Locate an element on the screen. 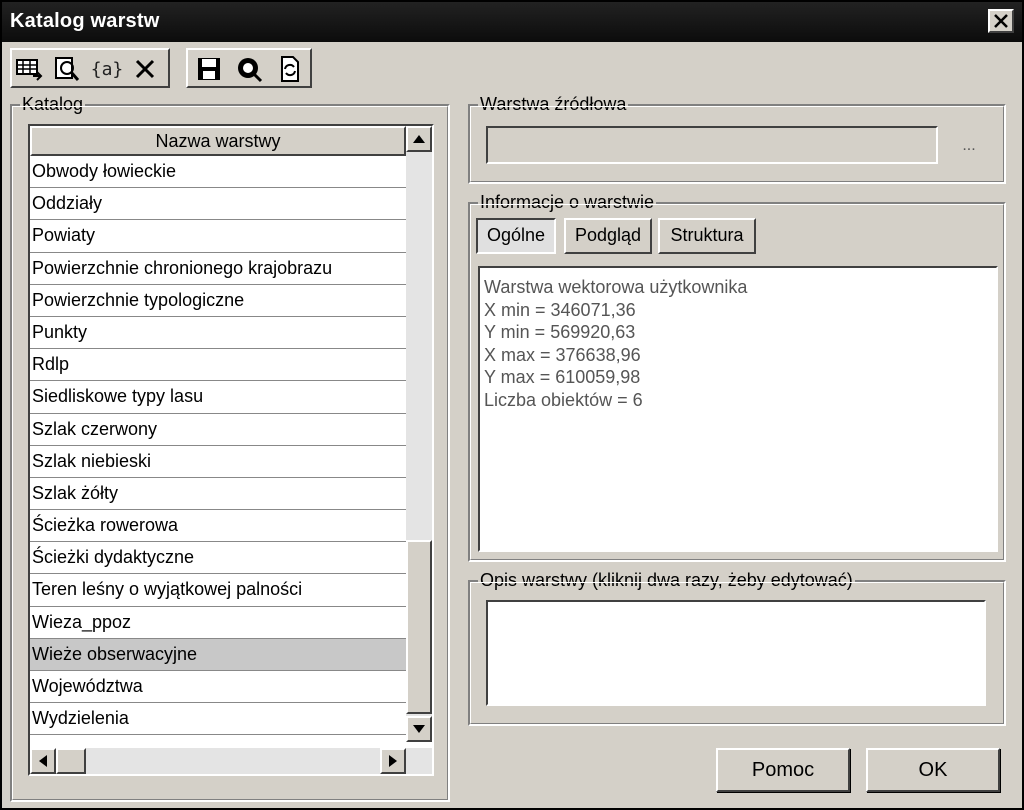  list-item: Obwody łowieckie is located at coordinates (218, 172).